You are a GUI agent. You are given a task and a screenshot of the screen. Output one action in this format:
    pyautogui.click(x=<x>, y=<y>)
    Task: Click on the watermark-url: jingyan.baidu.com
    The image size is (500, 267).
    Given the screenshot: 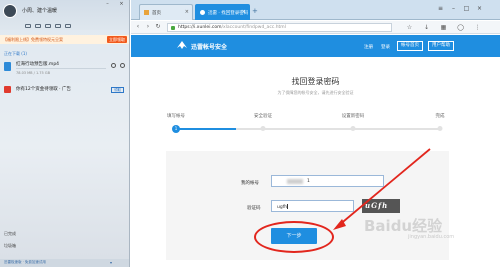 What is the action you would take?
    pyautogui.click(x=431, y=237)
    